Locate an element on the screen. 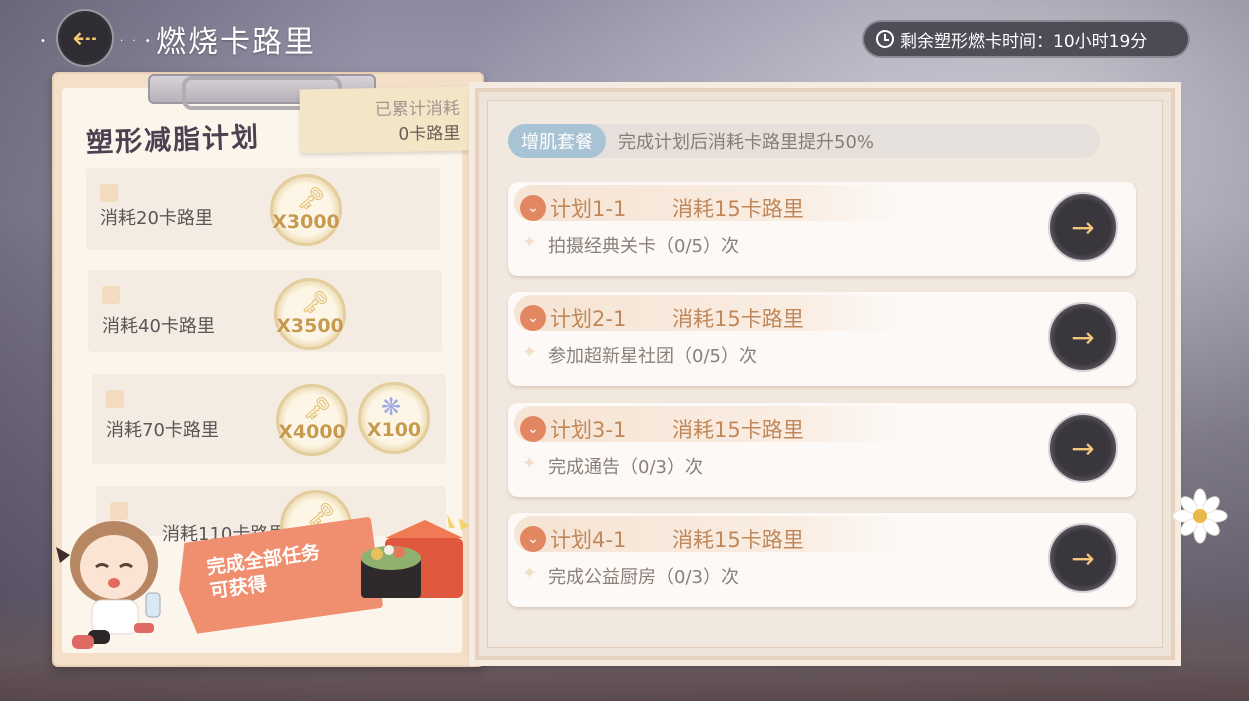 This screenshot has height=701, width=1249. task-name: 计划4-1 is located at coordinates (588, 540).